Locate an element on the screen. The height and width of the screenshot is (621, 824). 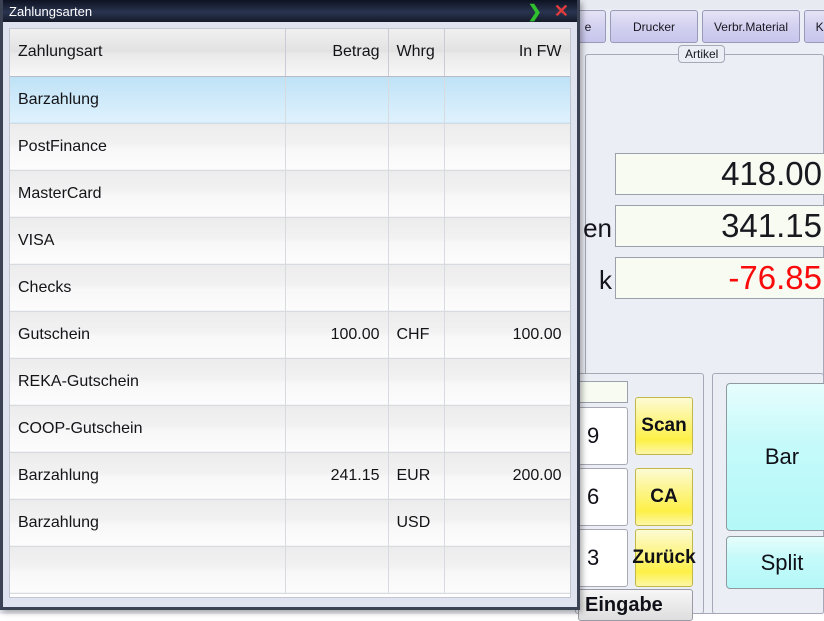
pay-button-bar: Bar is located at coordinates (775, 457).